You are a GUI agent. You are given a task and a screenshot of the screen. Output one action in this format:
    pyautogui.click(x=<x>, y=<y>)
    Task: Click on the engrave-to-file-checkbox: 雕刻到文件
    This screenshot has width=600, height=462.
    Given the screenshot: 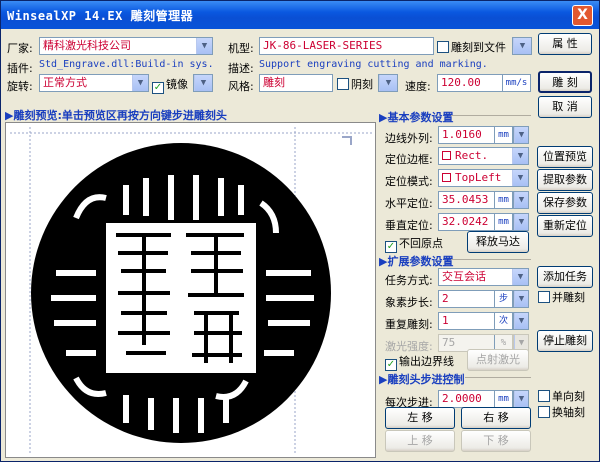 What is the action you would take?
    pyautogui.click(x=471, y=47)
    